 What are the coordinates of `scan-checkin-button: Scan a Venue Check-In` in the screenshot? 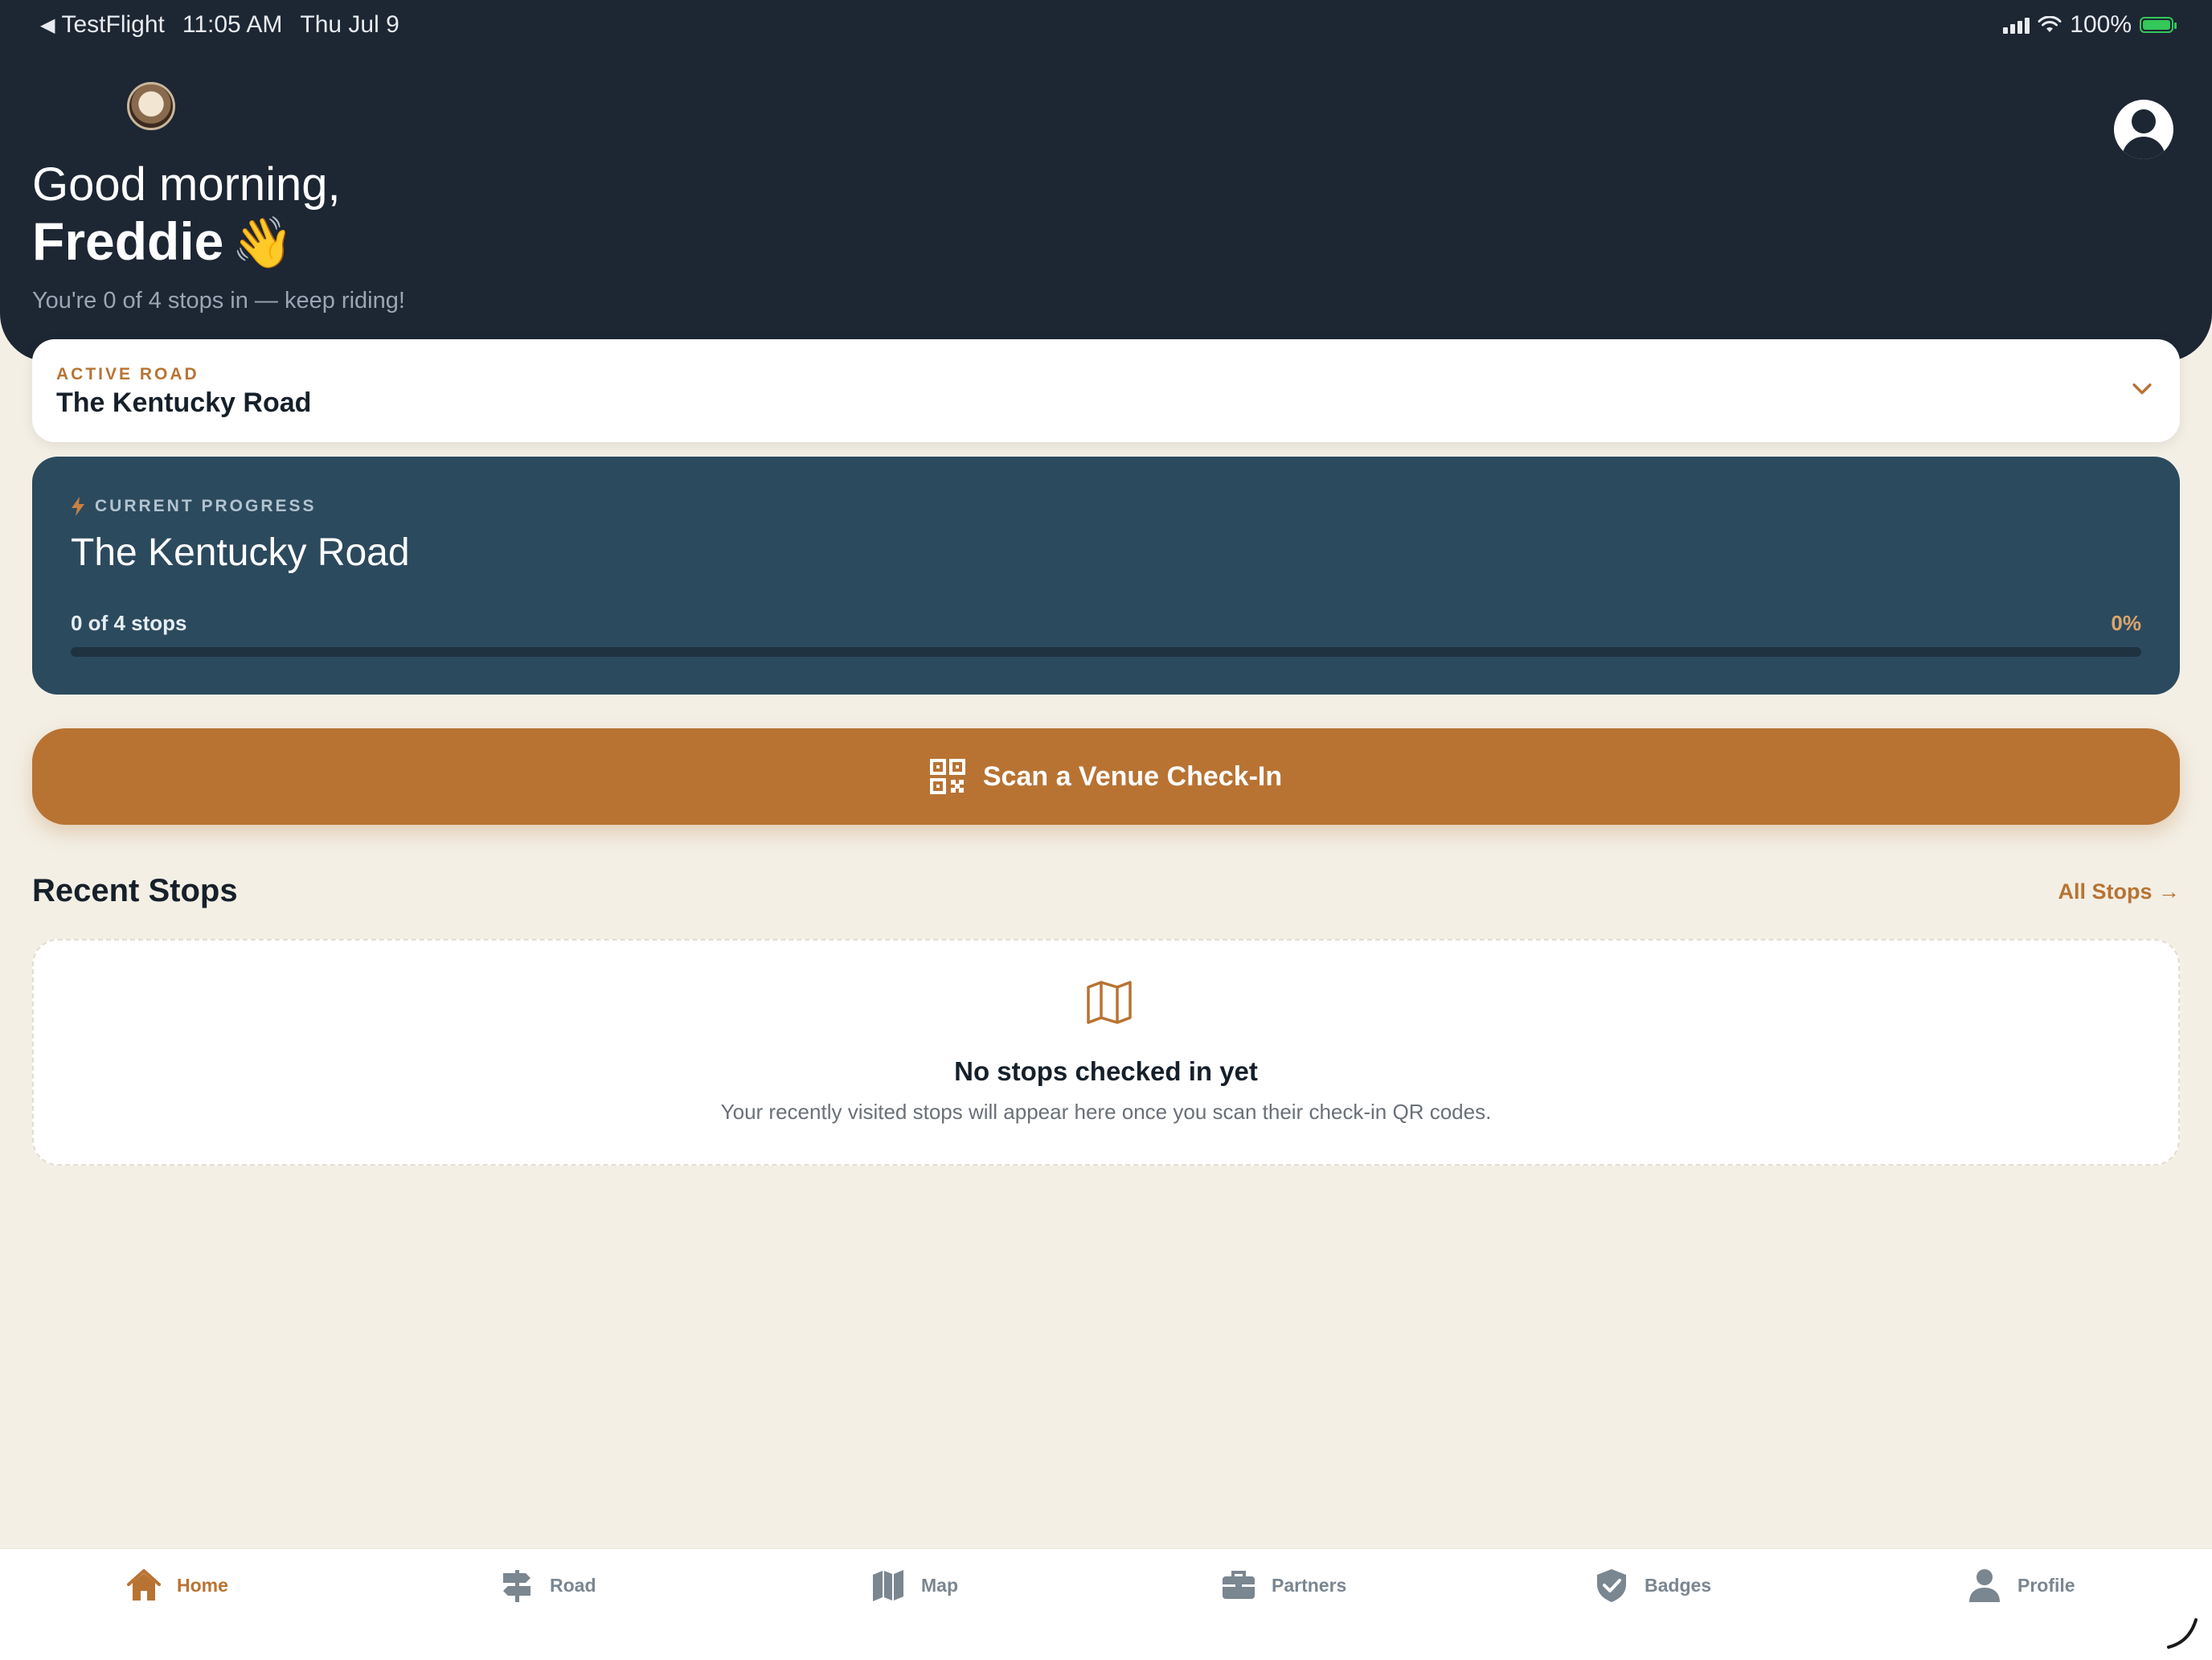 It's located at (1106, 776).